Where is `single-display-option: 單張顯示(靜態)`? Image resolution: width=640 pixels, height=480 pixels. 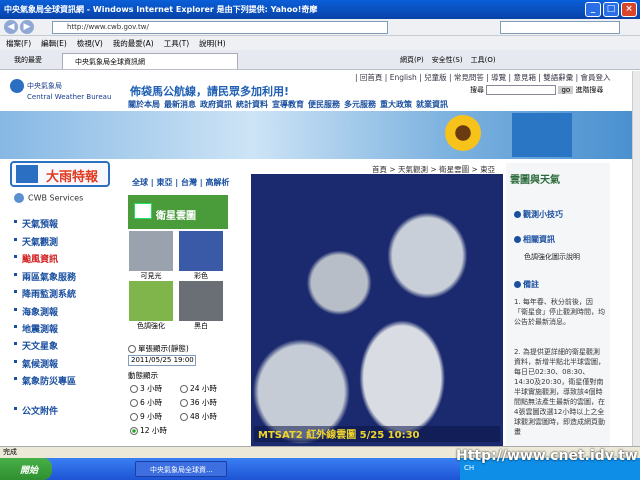 single-display-option: 單張顯示(靜態) is located at coordinates (158, 348).